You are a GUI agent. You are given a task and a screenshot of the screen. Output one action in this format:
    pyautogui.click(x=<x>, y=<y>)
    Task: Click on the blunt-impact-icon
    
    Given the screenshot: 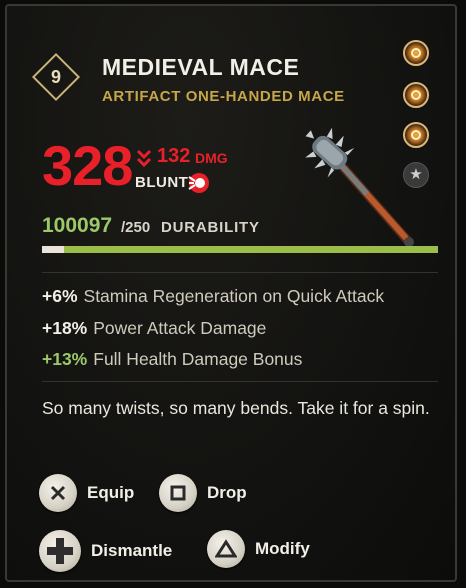 What is the action you would take?
    pyautogui.click(x=198, y=183)
    